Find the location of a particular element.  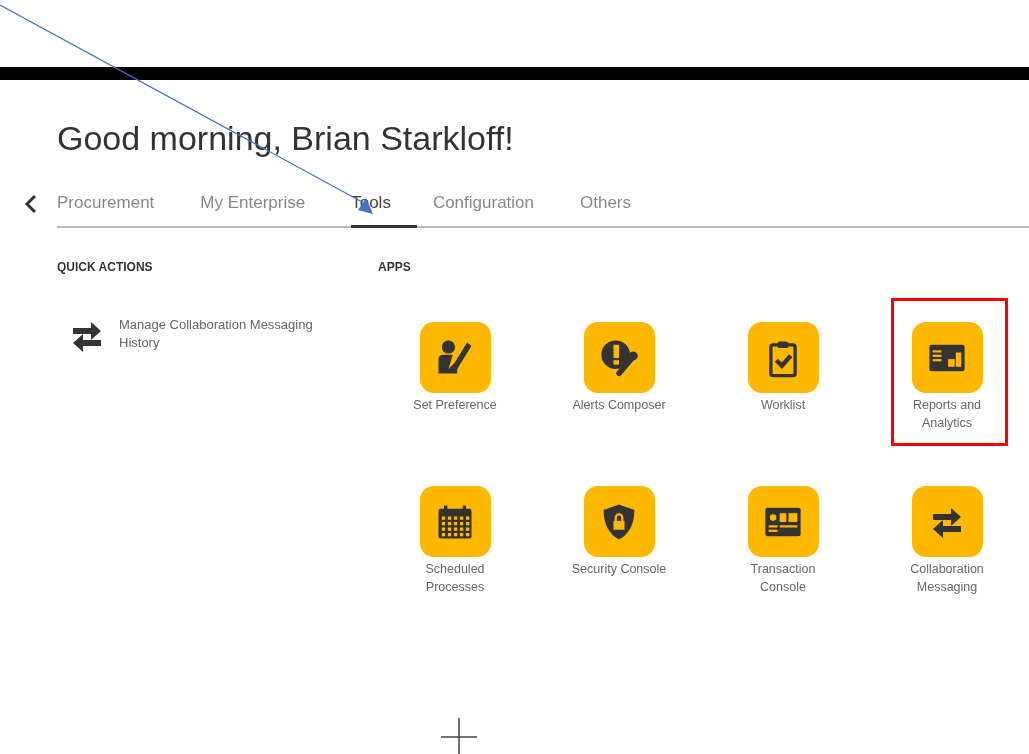

tab: Others is located at coordinates (608, 210).